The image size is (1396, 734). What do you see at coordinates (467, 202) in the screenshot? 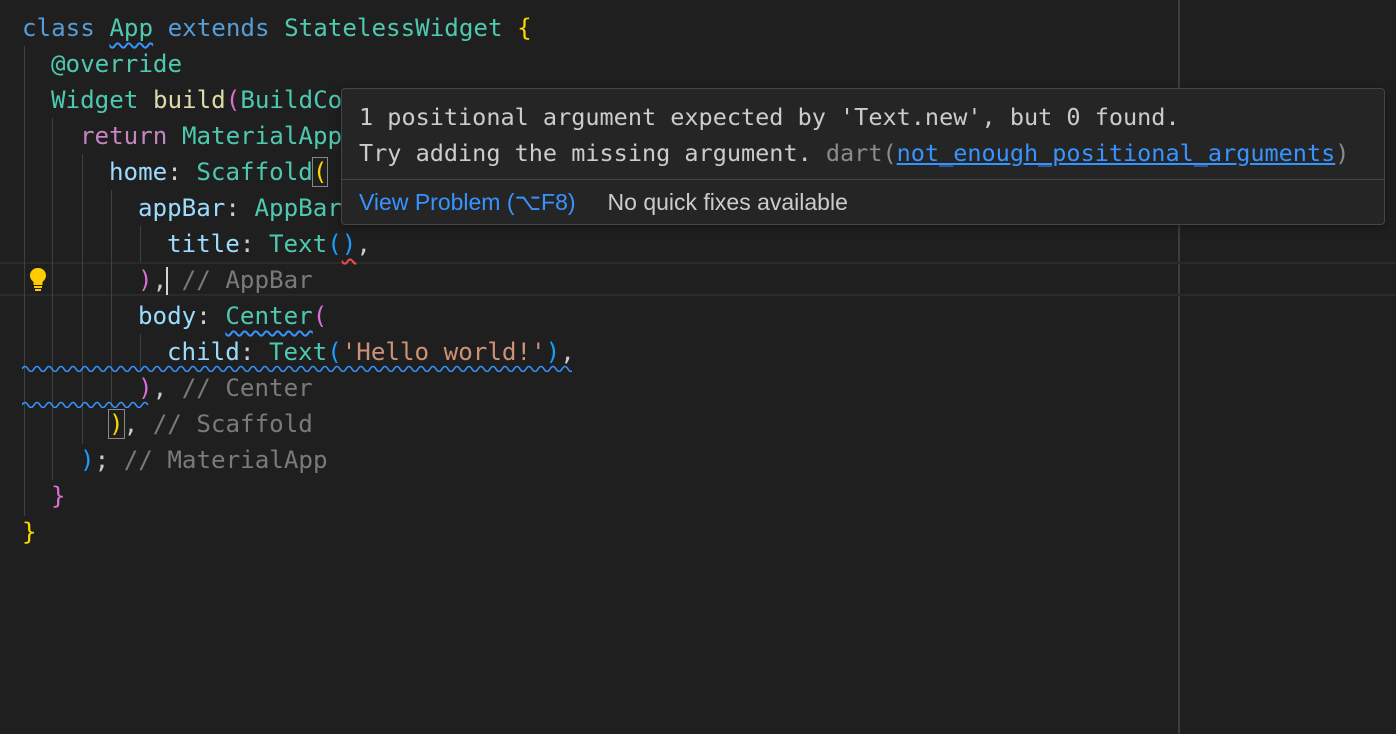
I see `view-problem-link: View Problem (⌥F8)` at bounding box center [467, 202].